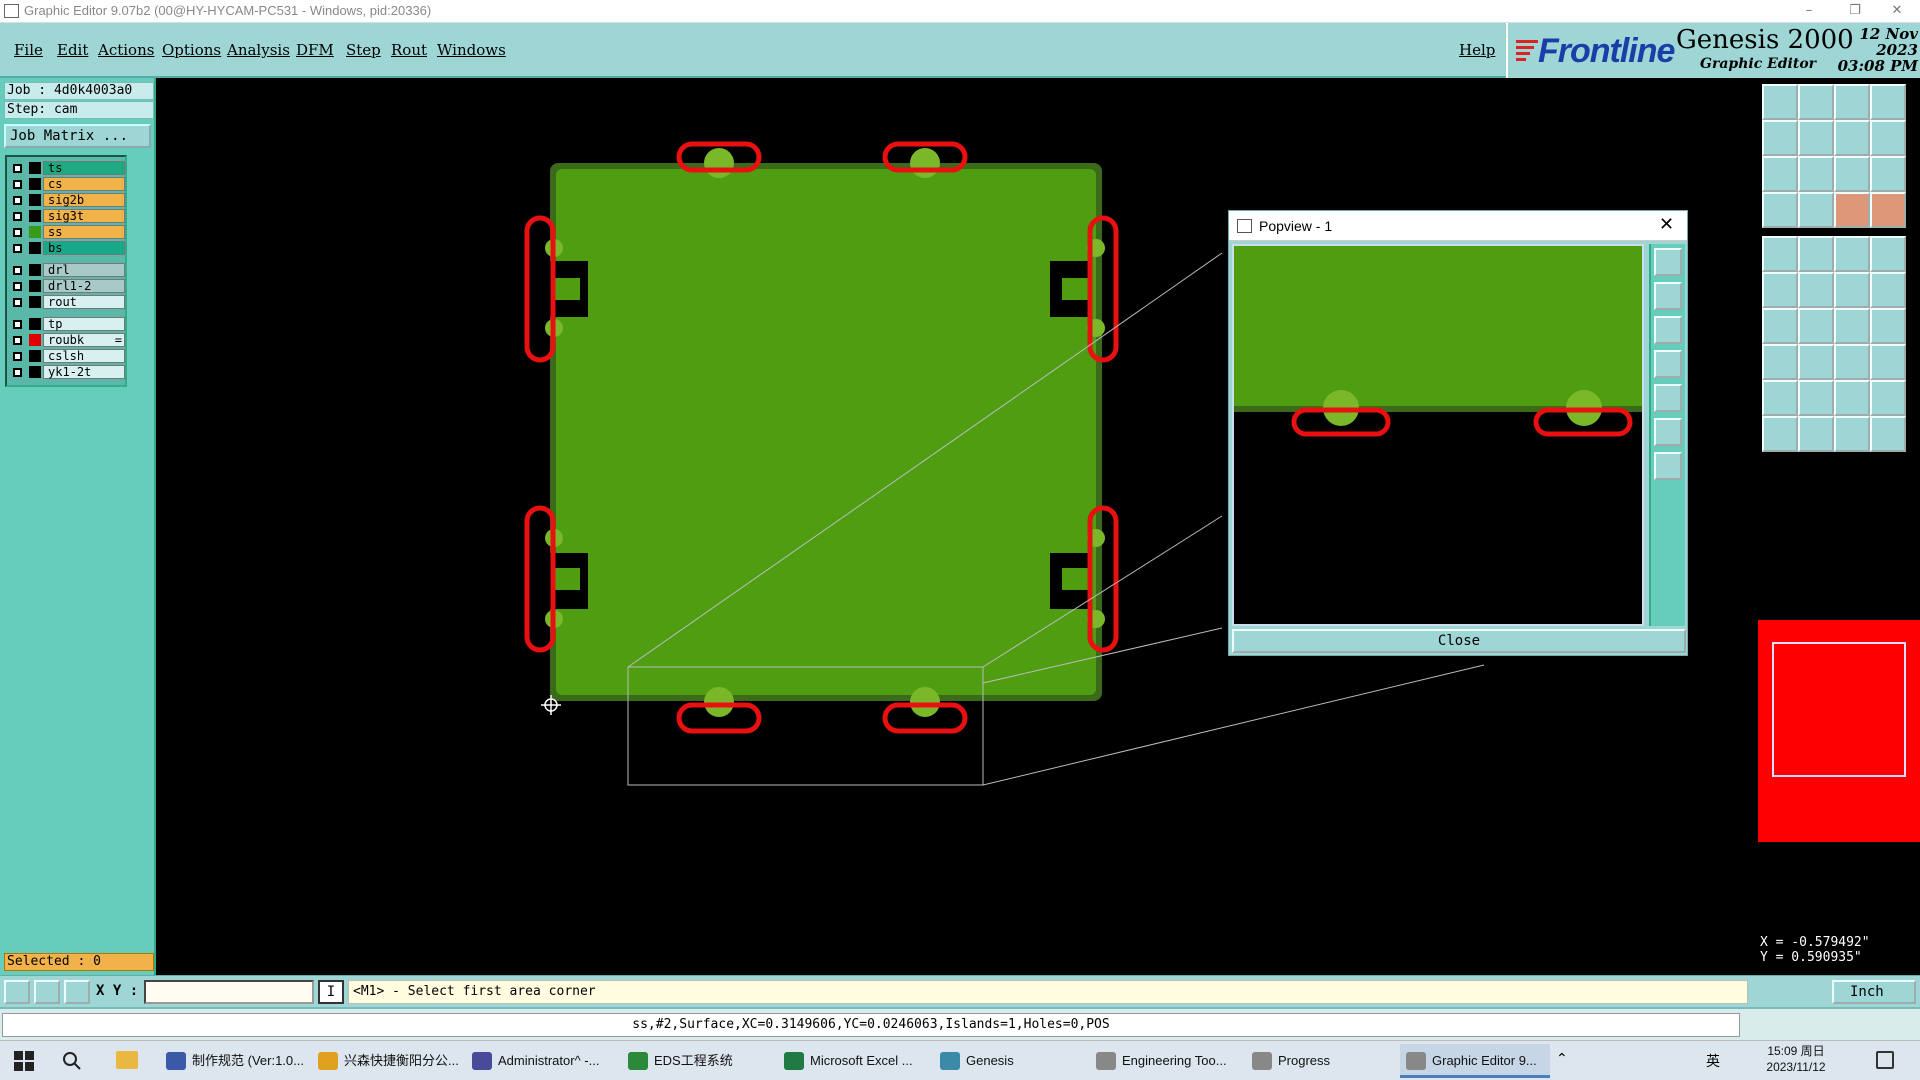 The width and height of the screenshot is (1920, 1080). I want to click on tool-button-6-3-icon, so click(1888, 326).